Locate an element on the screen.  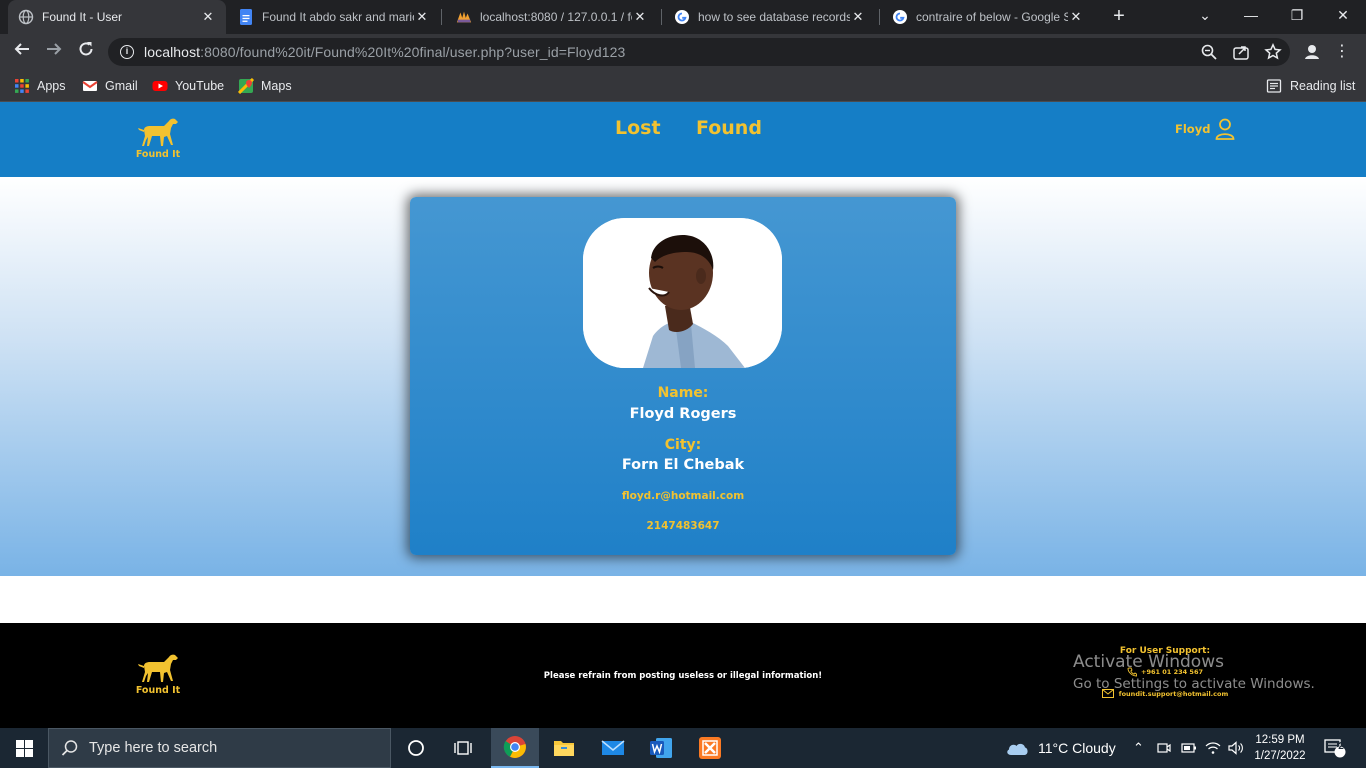
profile-phone: 2147483647 is located at coordinates (683, 526).